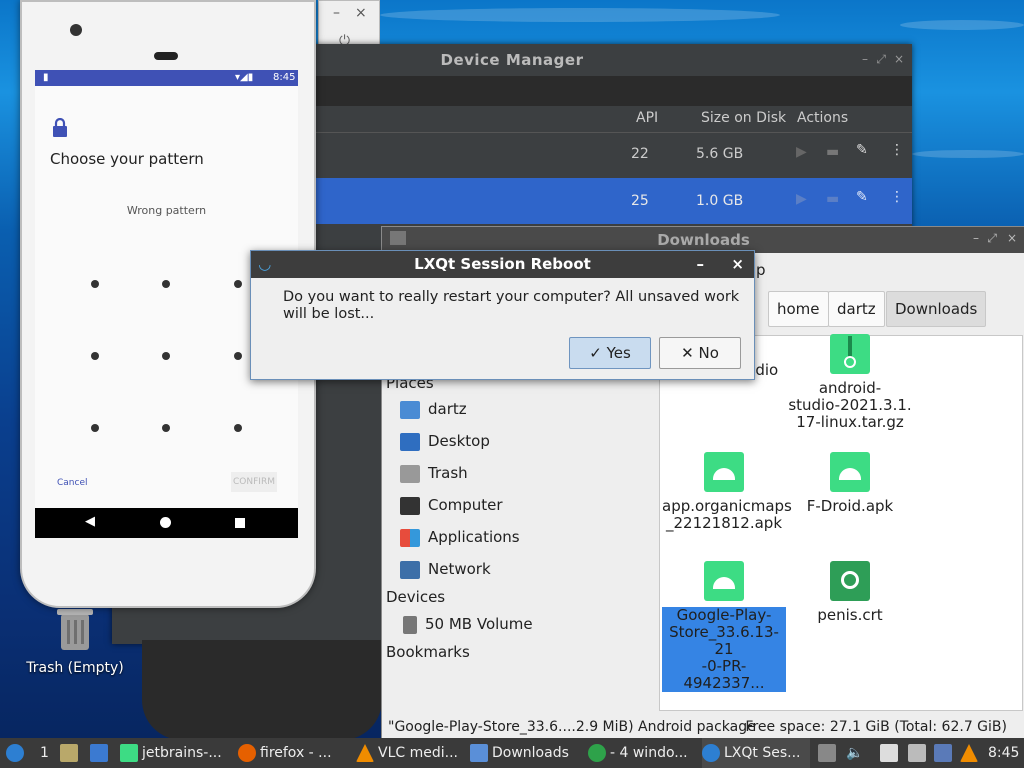 This screenshot has height=768, width=1024. Describe the element at coordinates (165, 351) in the screenshot. I see `pattern-grid` at that location.